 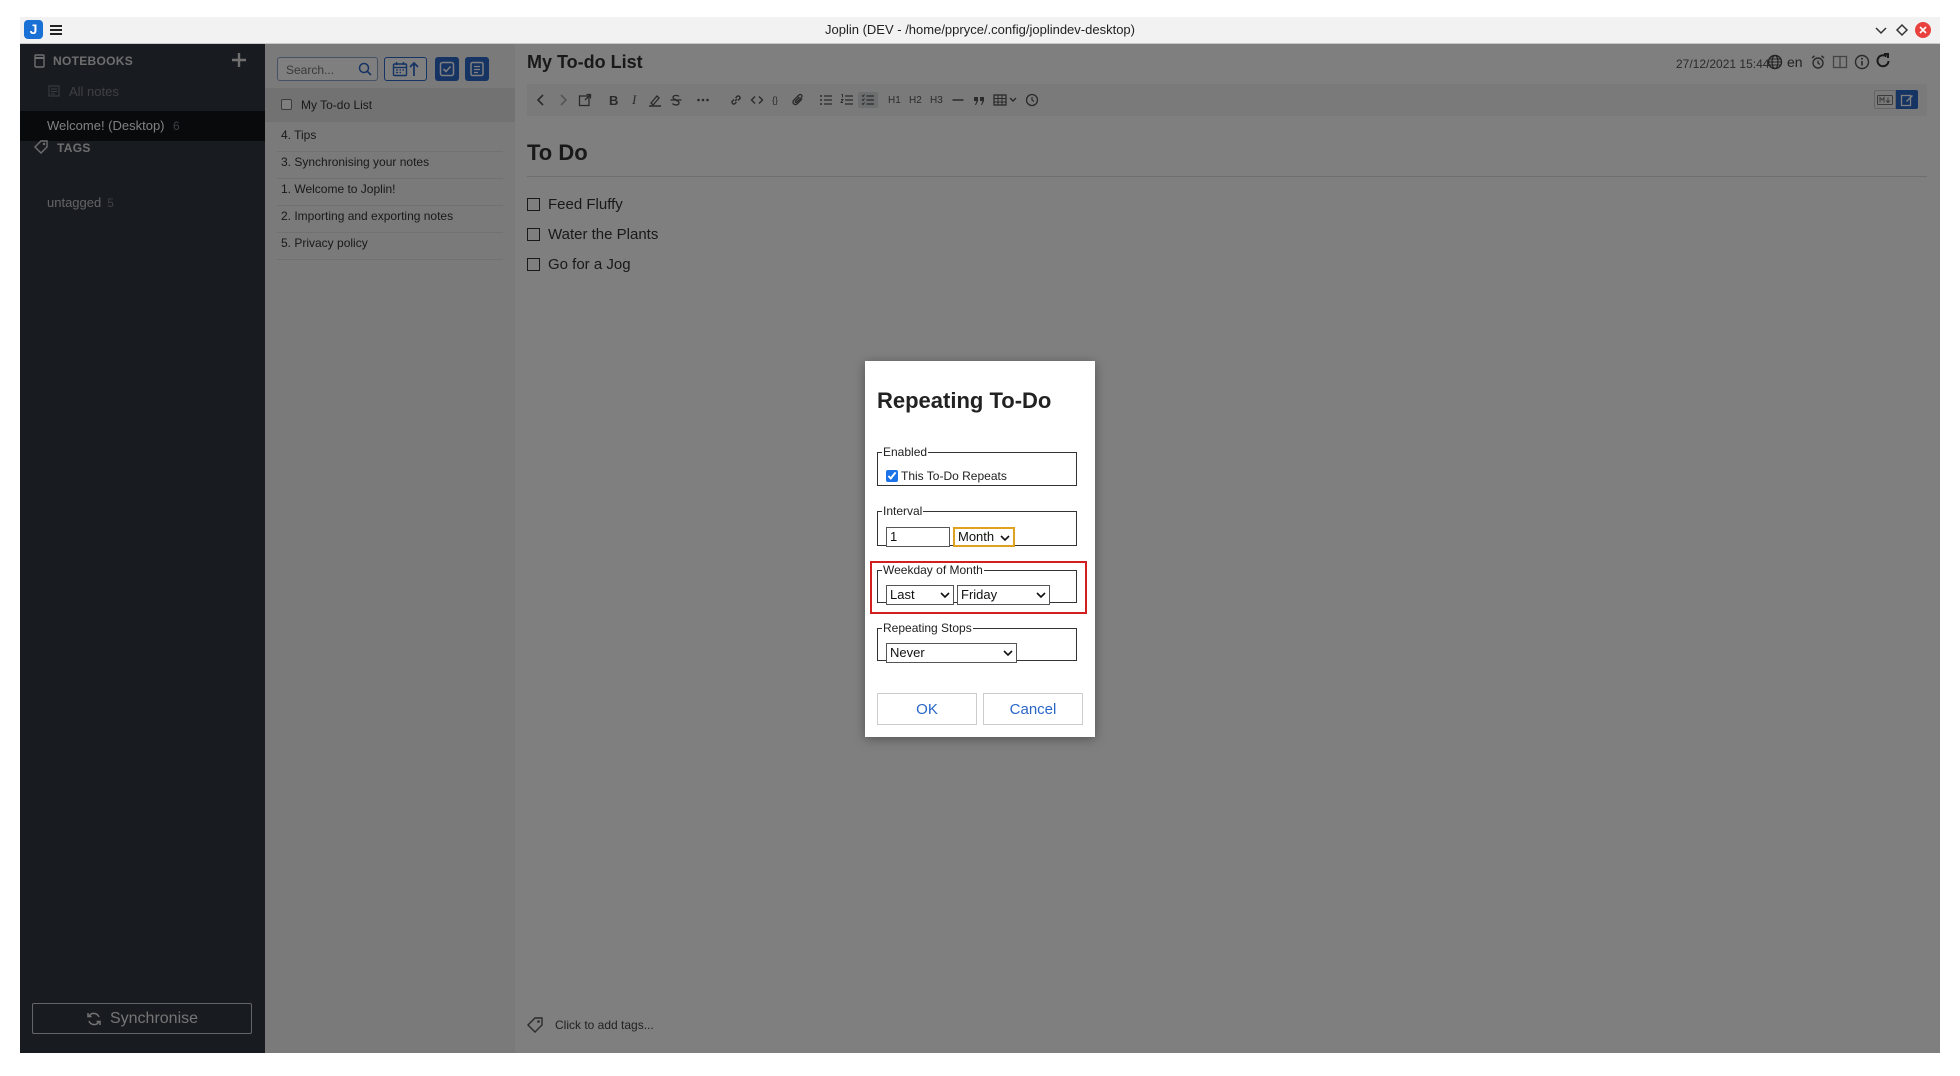 I want to click on interval-row: 1 Month, so click(x=950, y=537).